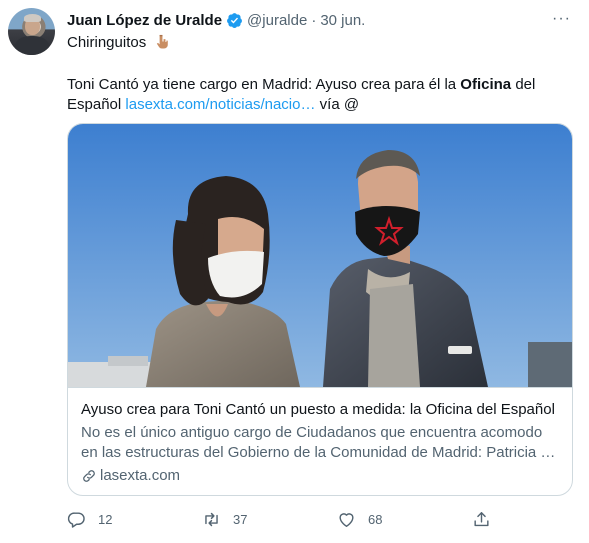  I want to click on tweet-date: 30 jun., so click(342, 20).